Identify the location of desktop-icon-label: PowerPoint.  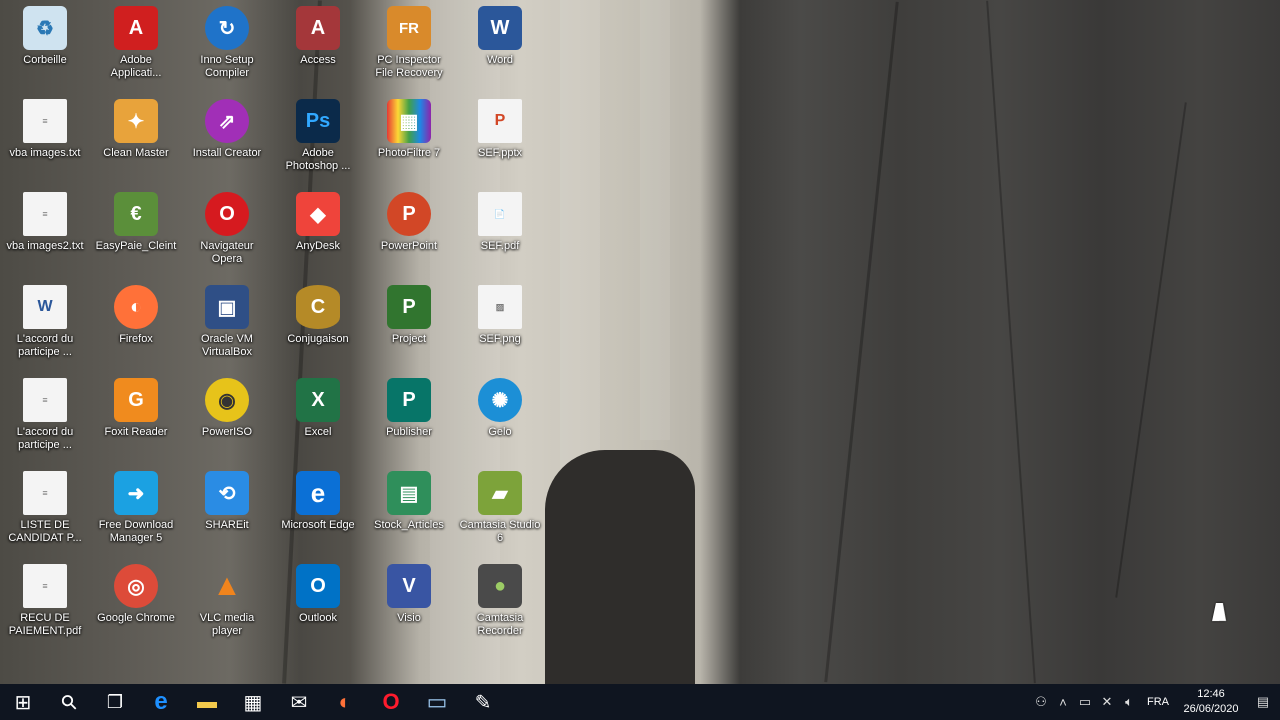
(409, 246).